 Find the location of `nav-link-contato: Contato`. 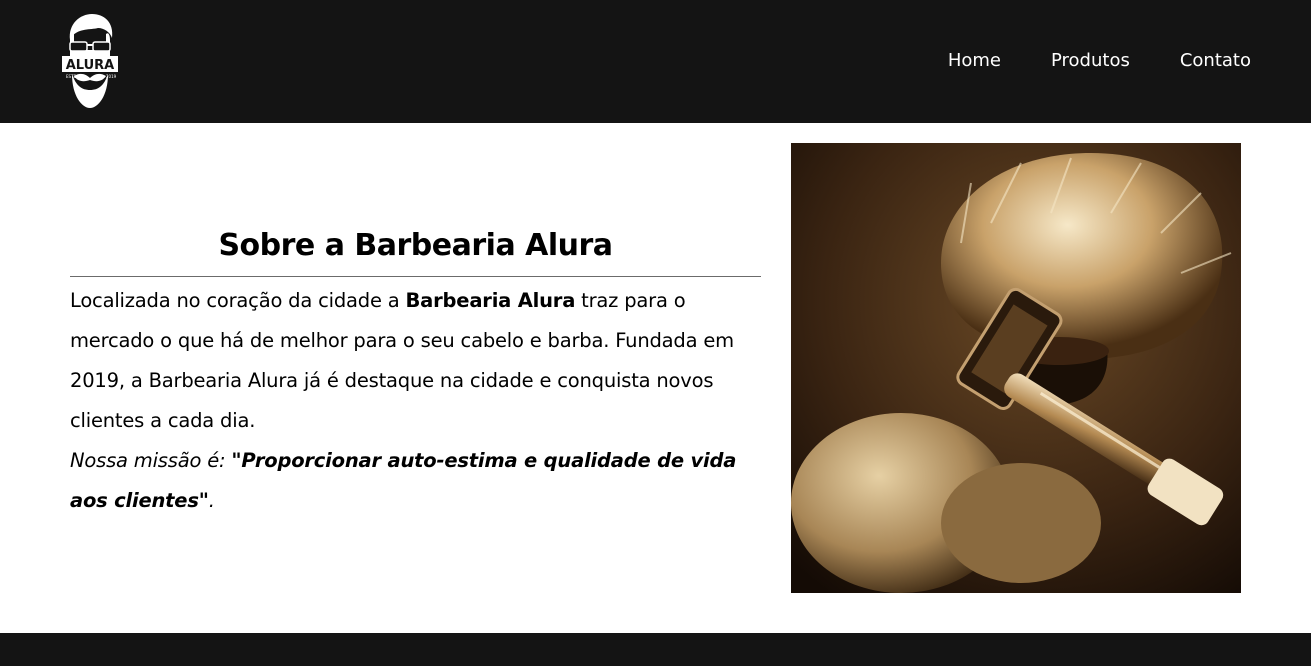

nav-link-contato: Contato is located at coordinates (1215, 61).